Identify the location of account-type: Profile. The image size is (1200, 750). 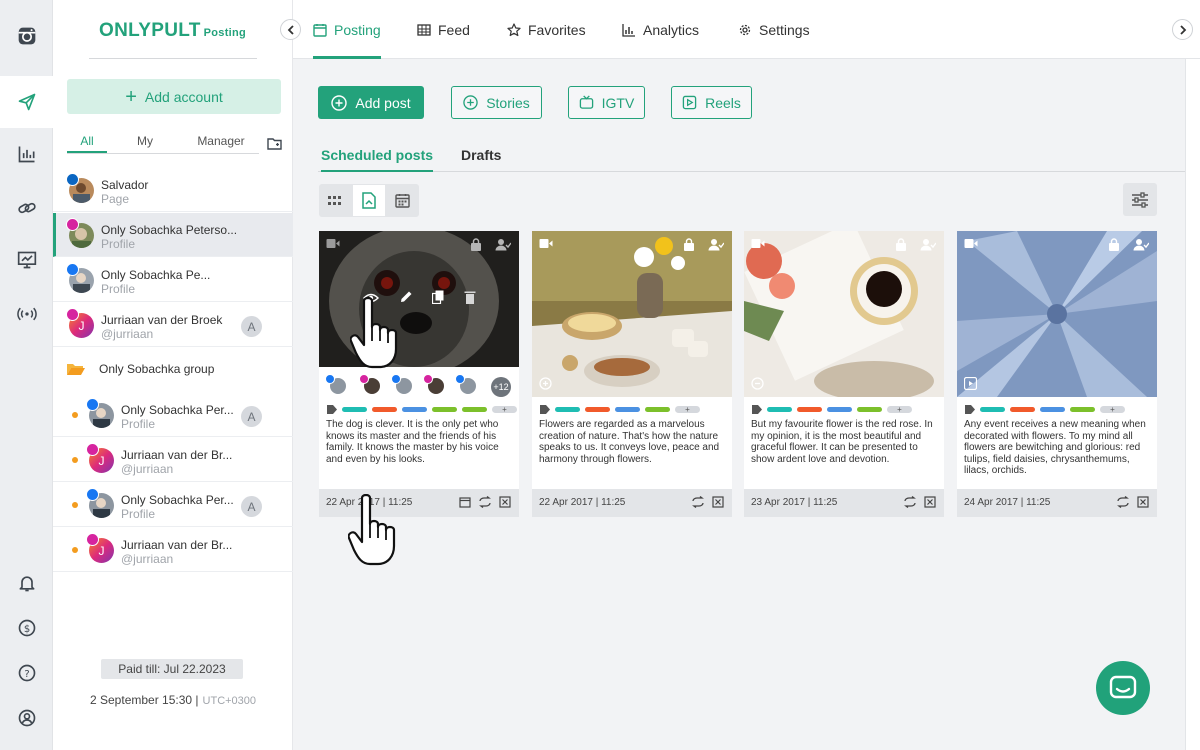
(118, 244).